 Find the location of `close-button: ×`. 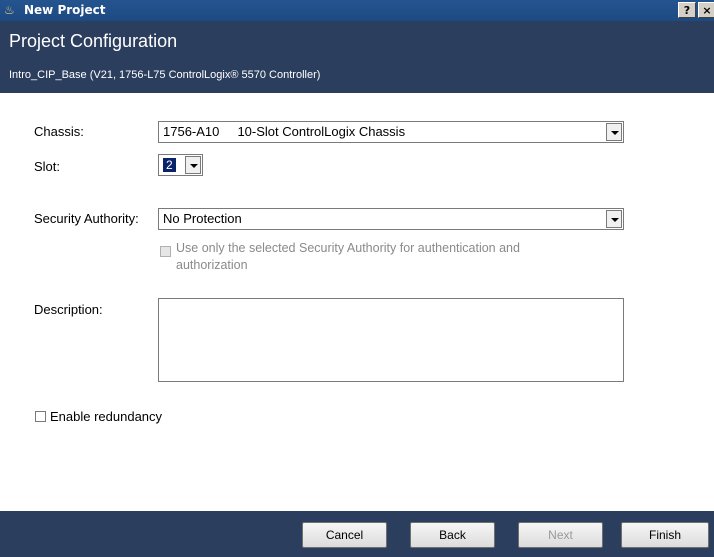

close-button: × is located at coordinates (706, 10).